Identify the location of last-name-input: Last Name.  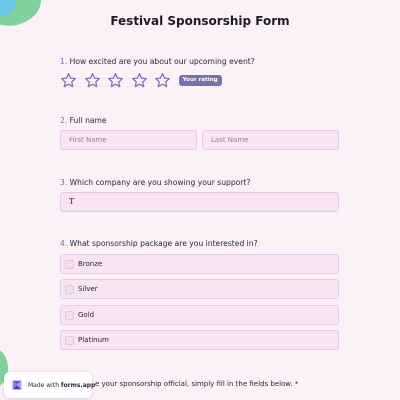
(270, 140).